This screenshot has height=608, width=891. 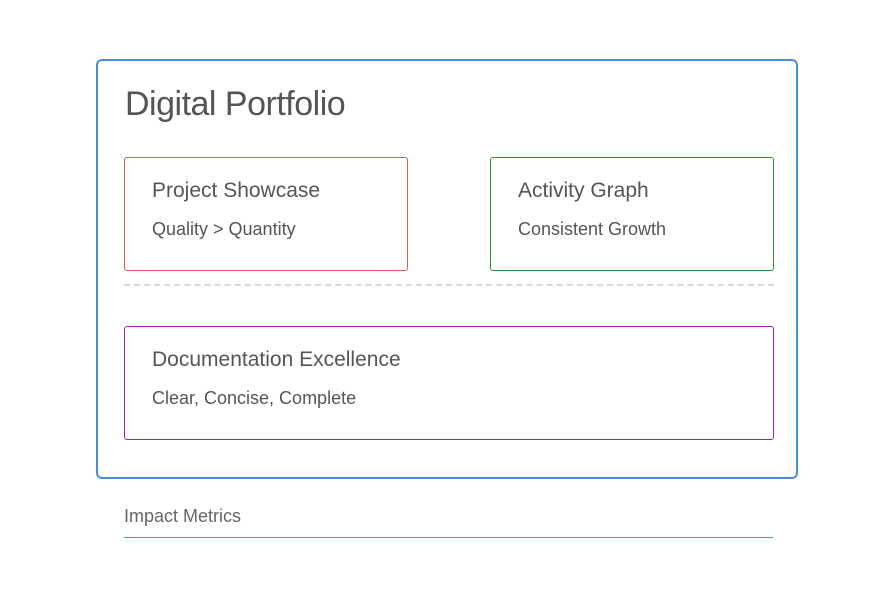 I want to click on activity-graph-card: Activity Graph Consistent Growth, so click(x=632, y=214).